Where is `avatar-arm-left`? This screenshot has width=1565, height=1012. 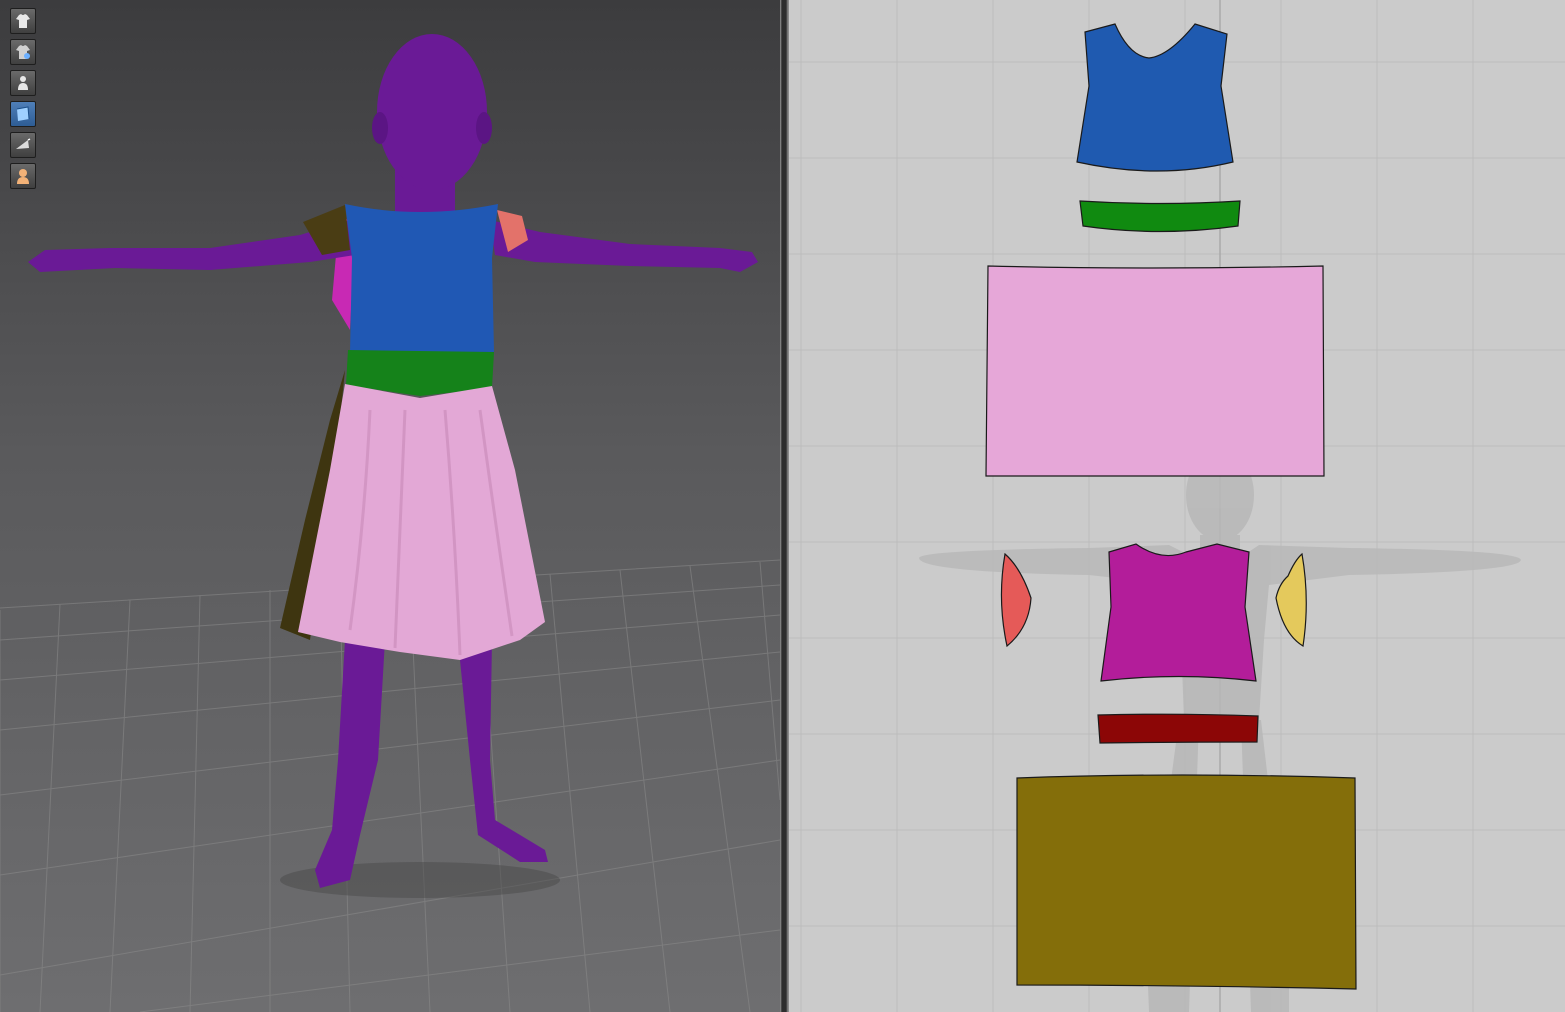 avatar-arm-left is located at coordinates (191, 246).